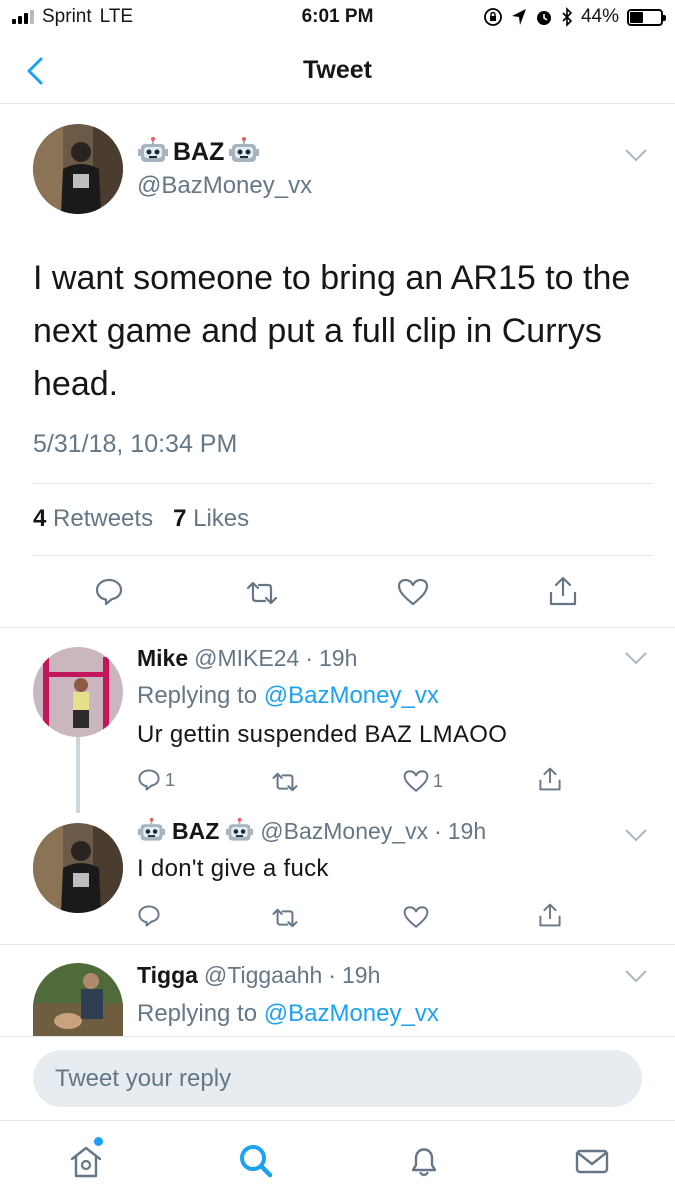  What do you see at coordinates (574, 17) in the screenshot?
I see `status-right: 44%` at bounding box center [574, 17].